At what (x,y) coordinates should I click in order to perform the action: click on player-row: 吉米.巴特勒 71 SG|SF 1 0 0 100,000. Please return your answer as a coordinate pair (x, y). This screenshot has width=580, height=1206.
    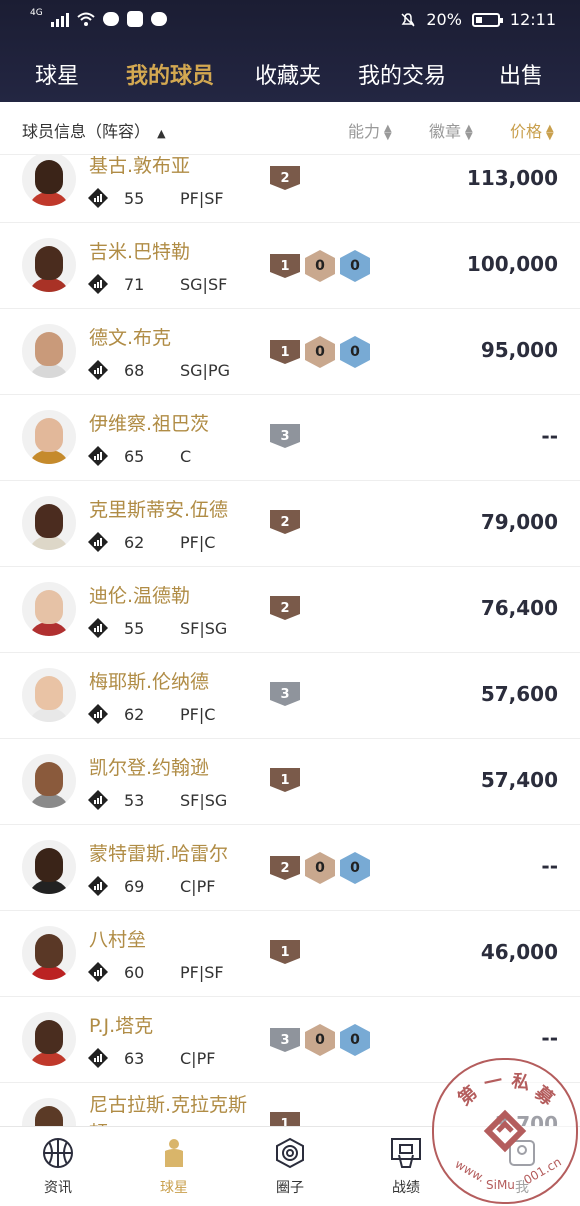
    Looking at the image, I should click on (290, 265).